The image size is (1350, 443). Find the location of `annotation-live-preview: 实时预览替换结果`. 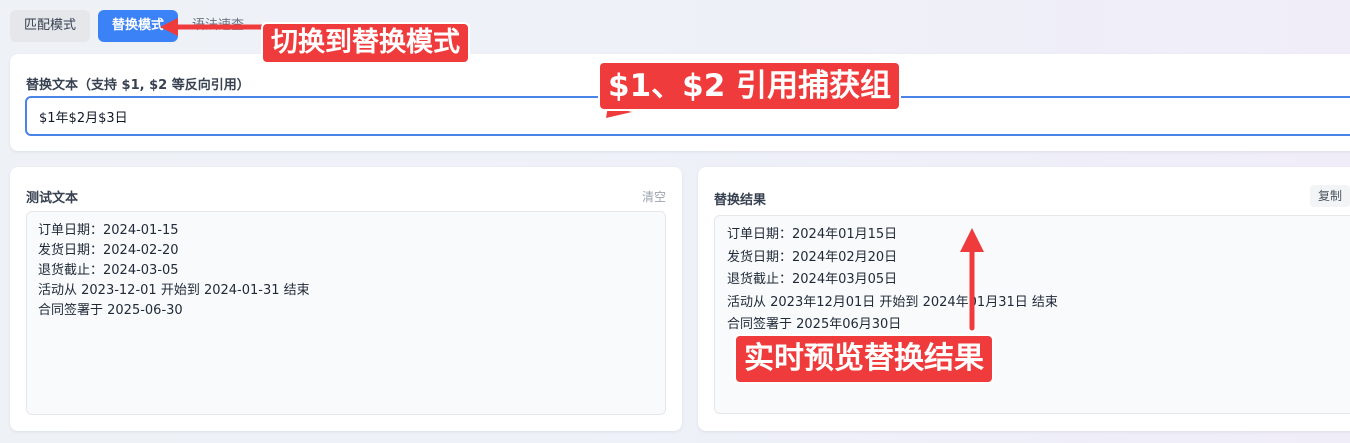

annotation-live-preview: 实时预览替换结果 is located at coordinates (864, 359).